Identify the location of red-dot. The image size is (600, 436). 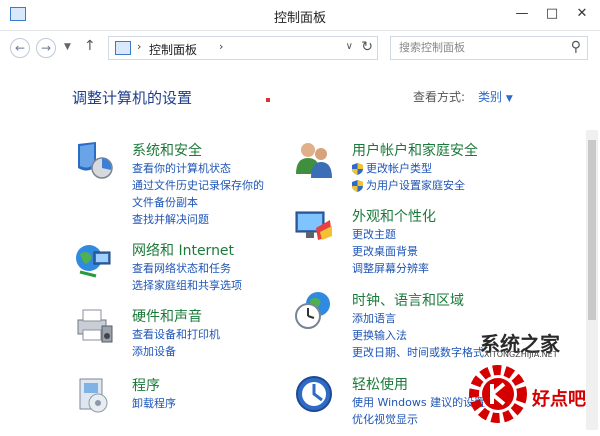
(268, 100).